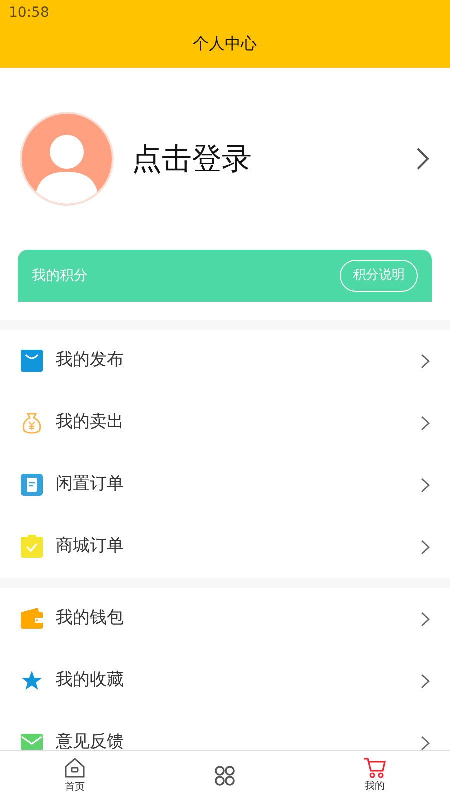  Describe the element at coordinates (29, 13) in the screenshot. I see `status-time: 10:58` at that location.